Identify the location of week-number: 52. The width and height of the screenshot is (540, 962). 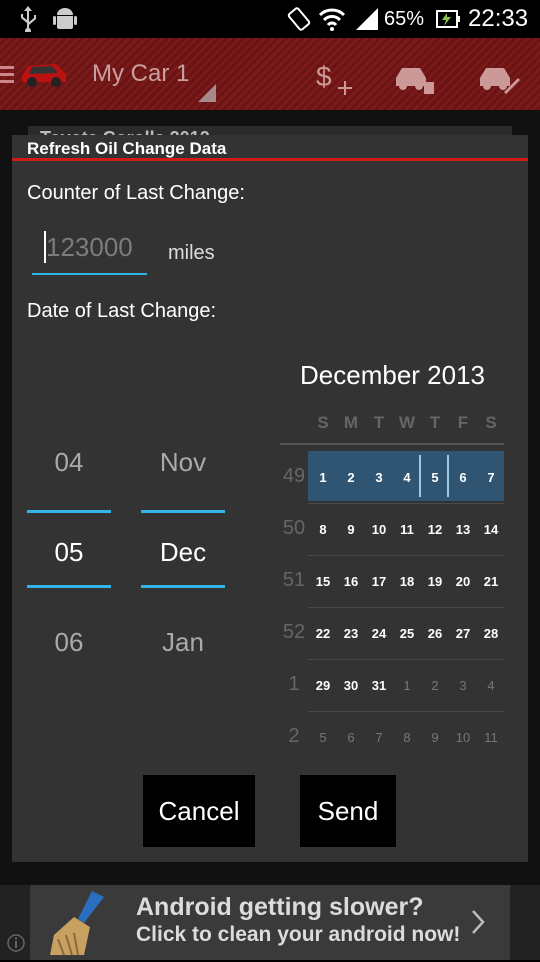
(294, 632).